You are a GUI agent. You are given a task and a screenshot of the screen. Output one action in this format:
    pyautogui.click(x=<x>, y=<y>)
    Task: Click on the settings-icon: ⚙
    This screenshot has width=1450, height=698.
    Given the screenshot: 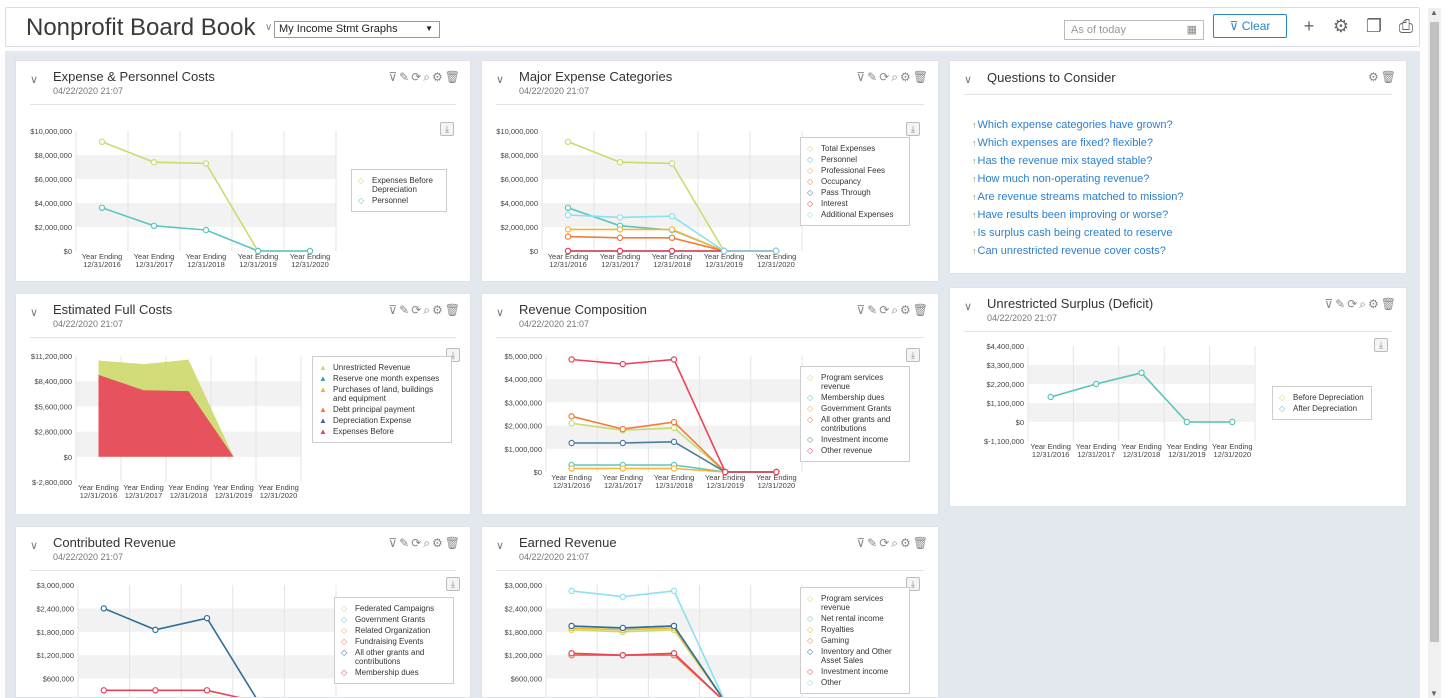 What is the action you would take?
    pyautogui.click(x=1374, y=77)
    